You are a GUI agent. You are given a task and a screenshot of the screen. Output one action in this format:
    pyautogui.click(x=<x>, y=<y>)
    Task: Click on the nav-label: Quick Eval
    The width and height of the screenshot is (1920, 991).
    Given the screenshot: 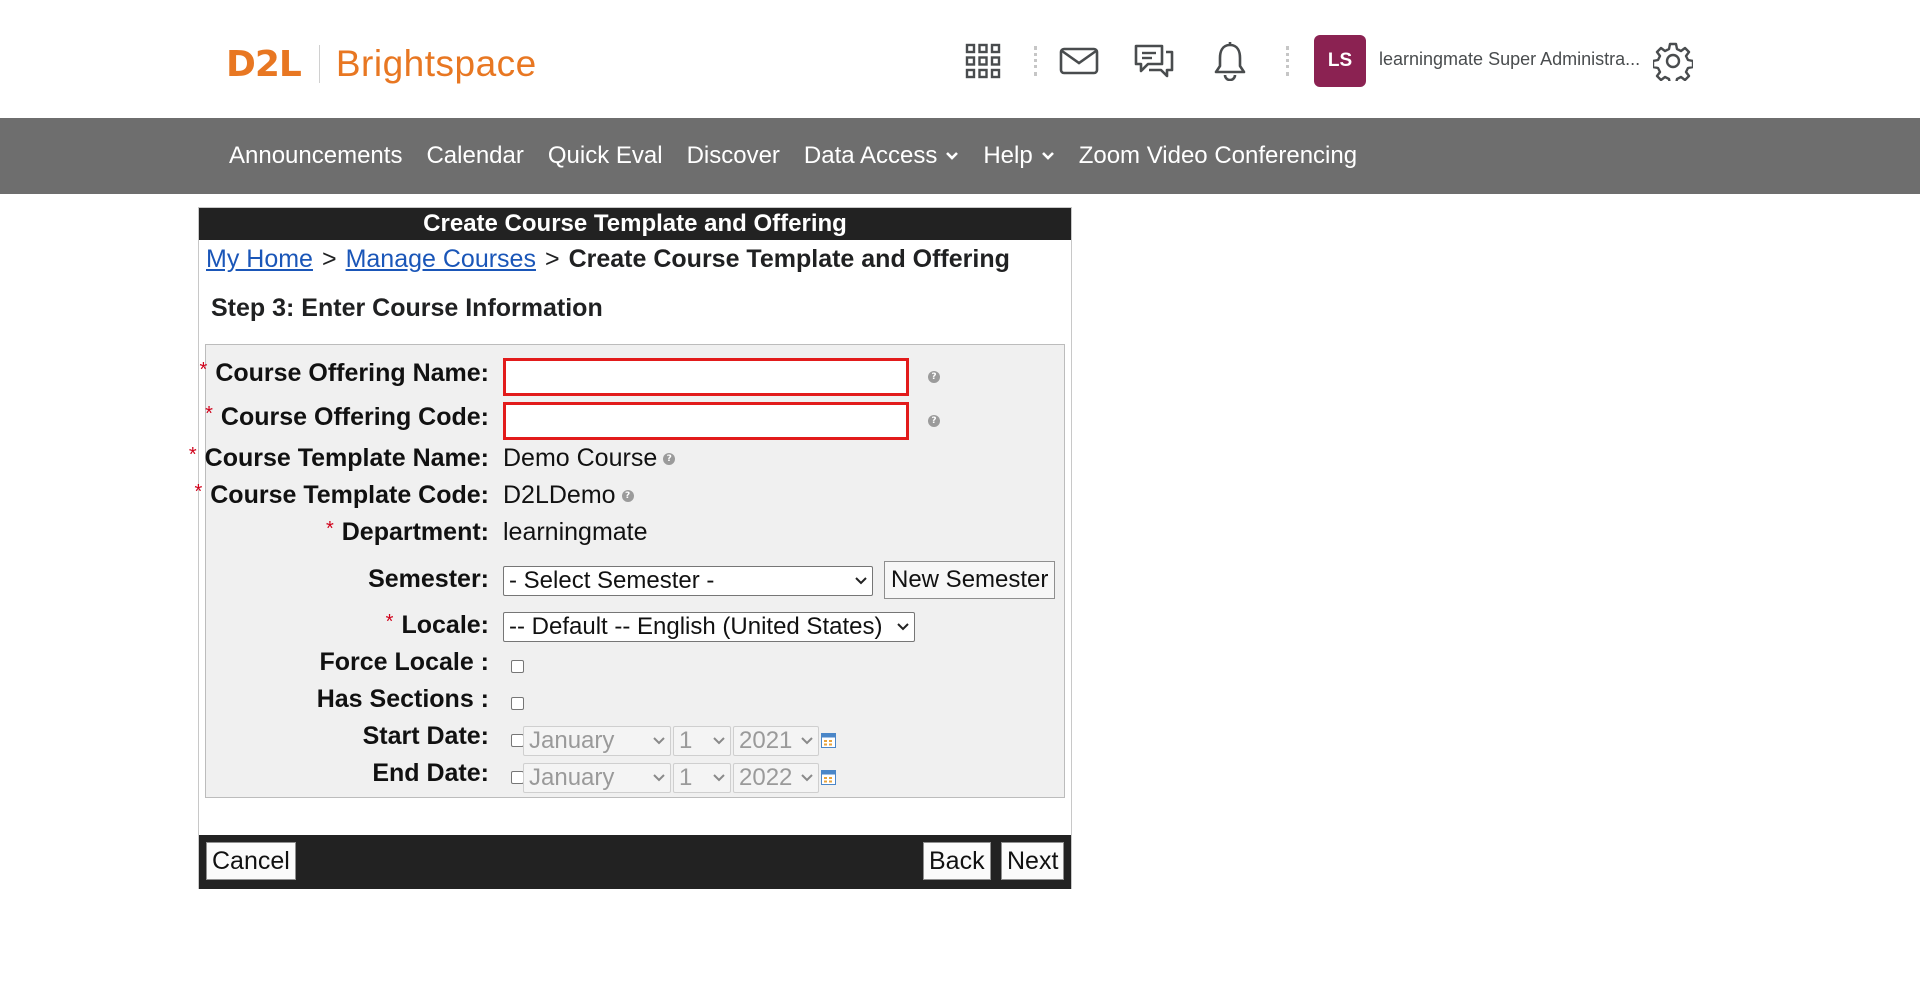 What is the action you would take?
    pyautogui.click(x=605, y=155)
    